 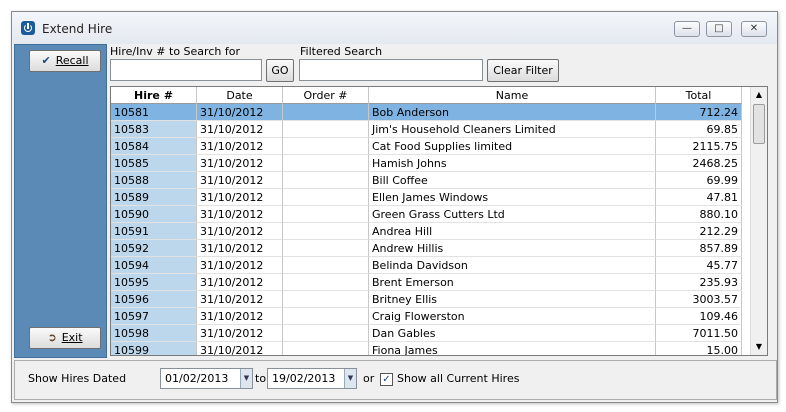 I want to click on cell-hire: 10585, so click(x=154, y=163).